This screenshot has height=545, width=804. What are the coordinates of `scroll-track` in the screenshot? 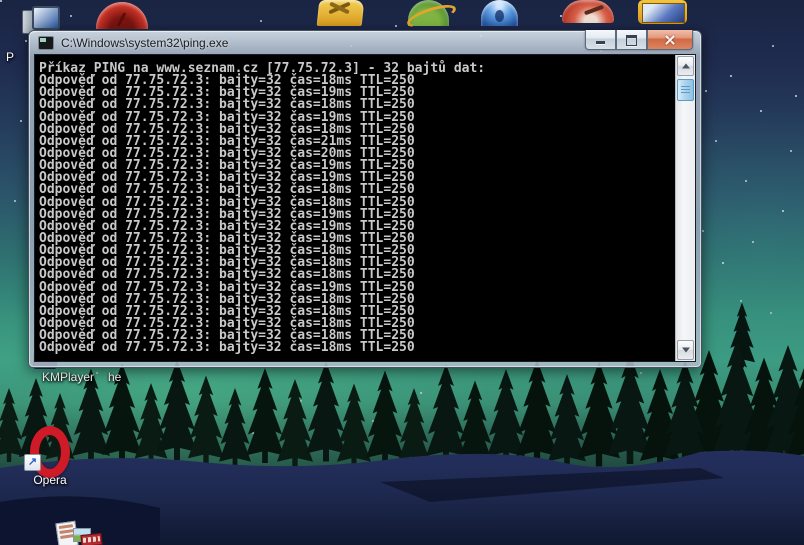 It's located at (685, 220).